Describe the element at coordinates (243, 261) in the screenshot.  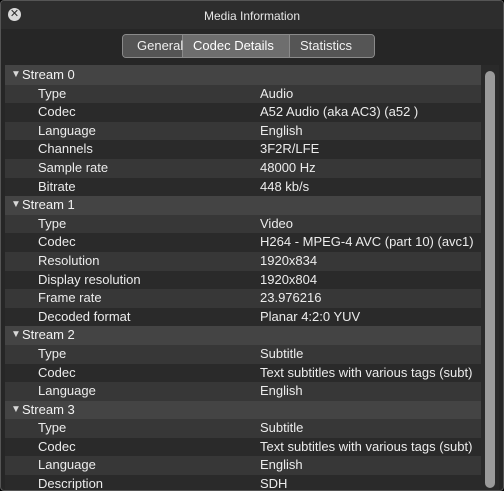
I see `property-row: Resolution 1920x834` at that location.